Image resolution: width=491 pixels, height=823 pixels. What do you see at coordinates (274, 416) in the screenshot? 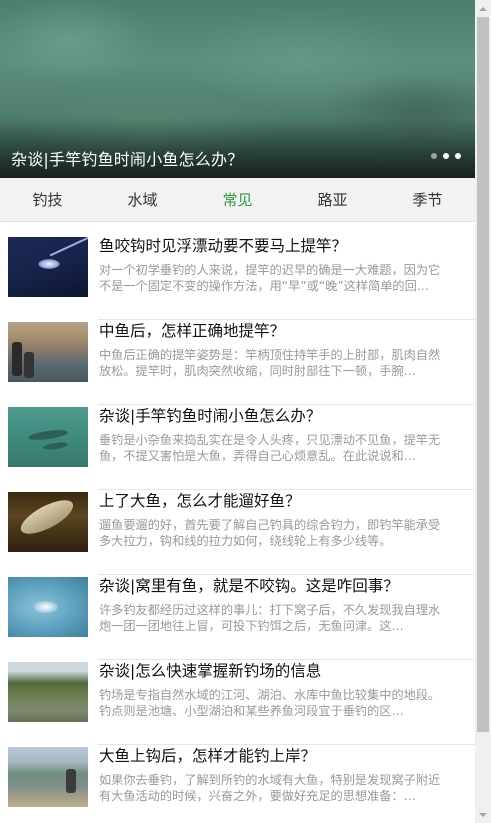
I see `article-title: 杂谈|手竿钓鱼时闹小鱼怎么办？` at bounding box center [274, 416].